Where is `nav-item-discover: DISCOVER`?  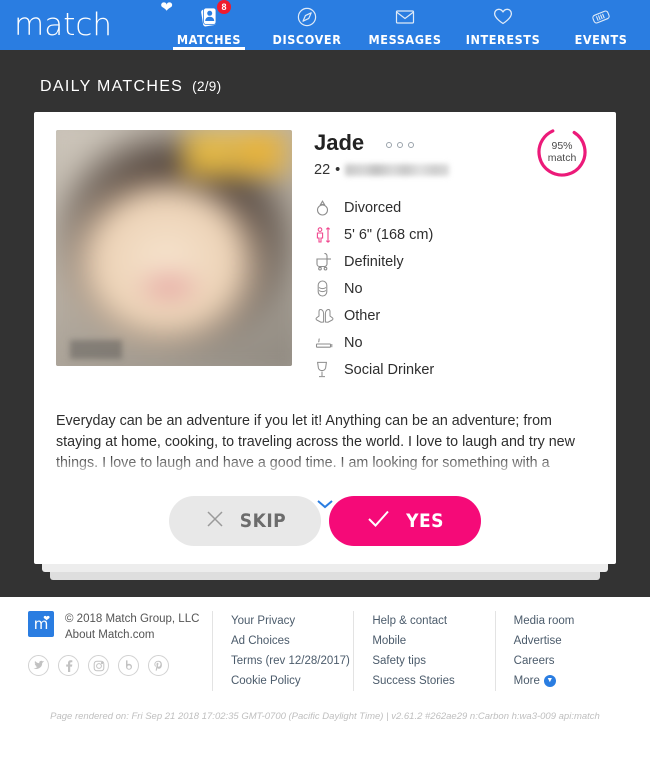 nav-item-discover: DISCOVER is located at coordinates (307, 25).